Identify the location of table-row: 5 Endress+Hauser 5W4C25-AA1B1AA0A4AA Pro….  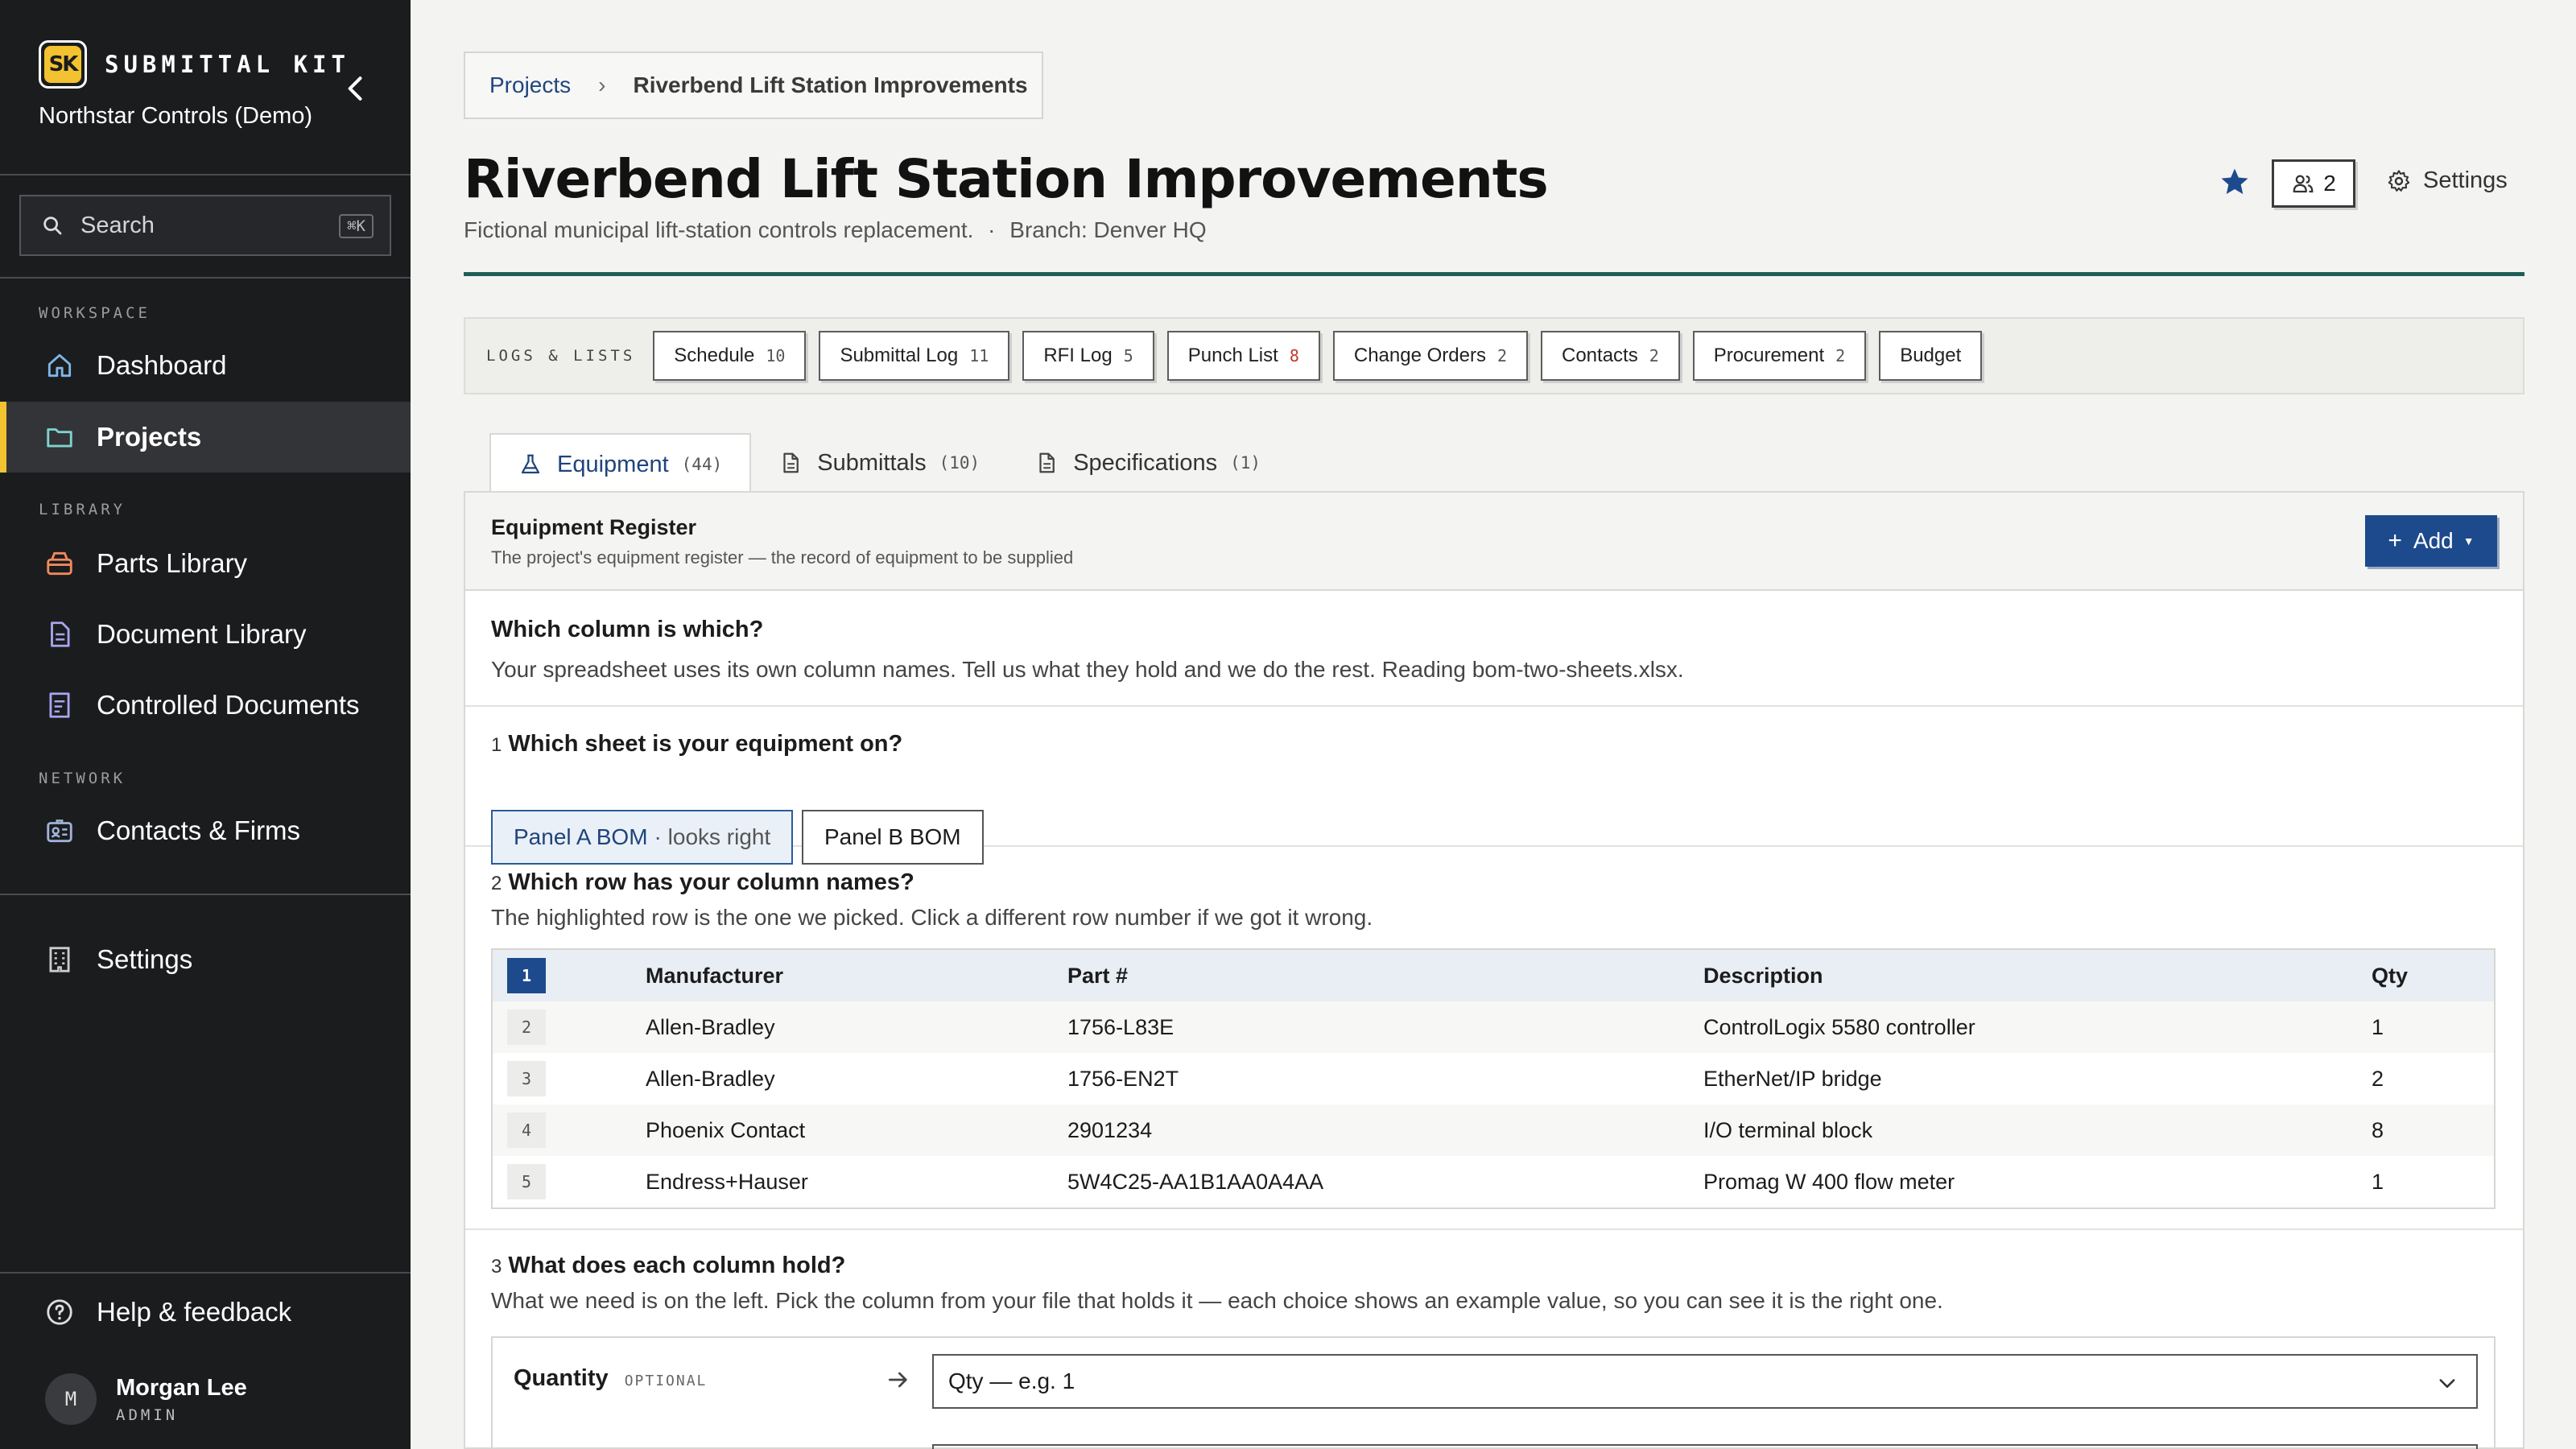
(1493, 1182).